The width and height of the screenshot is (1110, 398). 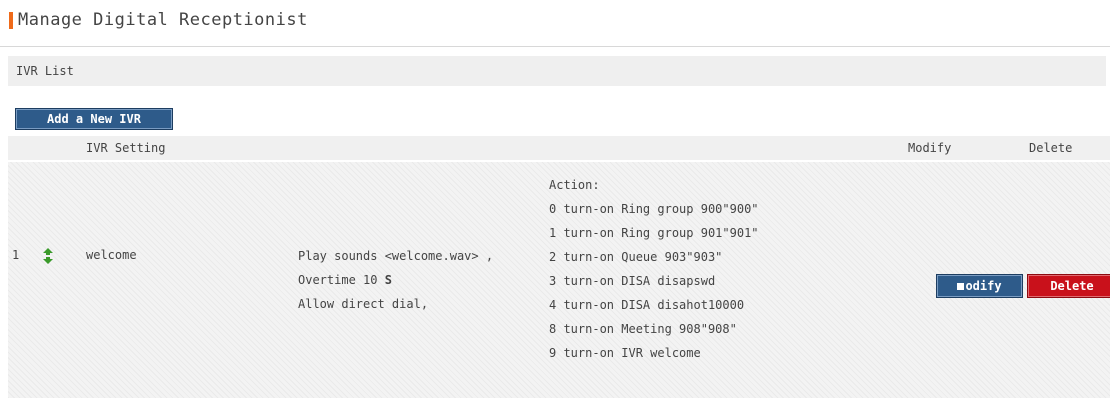 What do you see at coordinates (111, 255) in the screenshot?
I see `ivr-name: welcome` at bounding box center [111, 255].